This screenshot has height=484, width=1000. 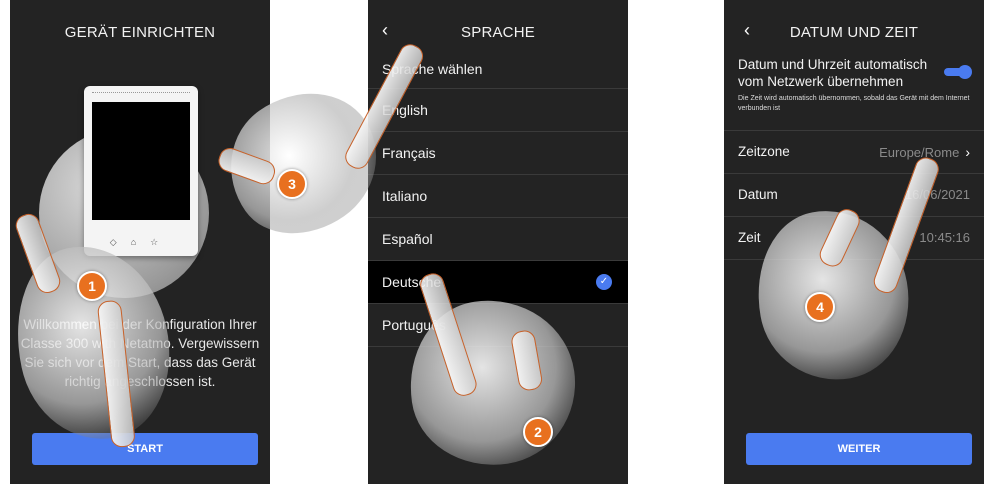 What do you see at coordinates (498, 282) in the screenshot?
I see `language-option-german: Deutsche ✓` at bounding box center [498, 282].